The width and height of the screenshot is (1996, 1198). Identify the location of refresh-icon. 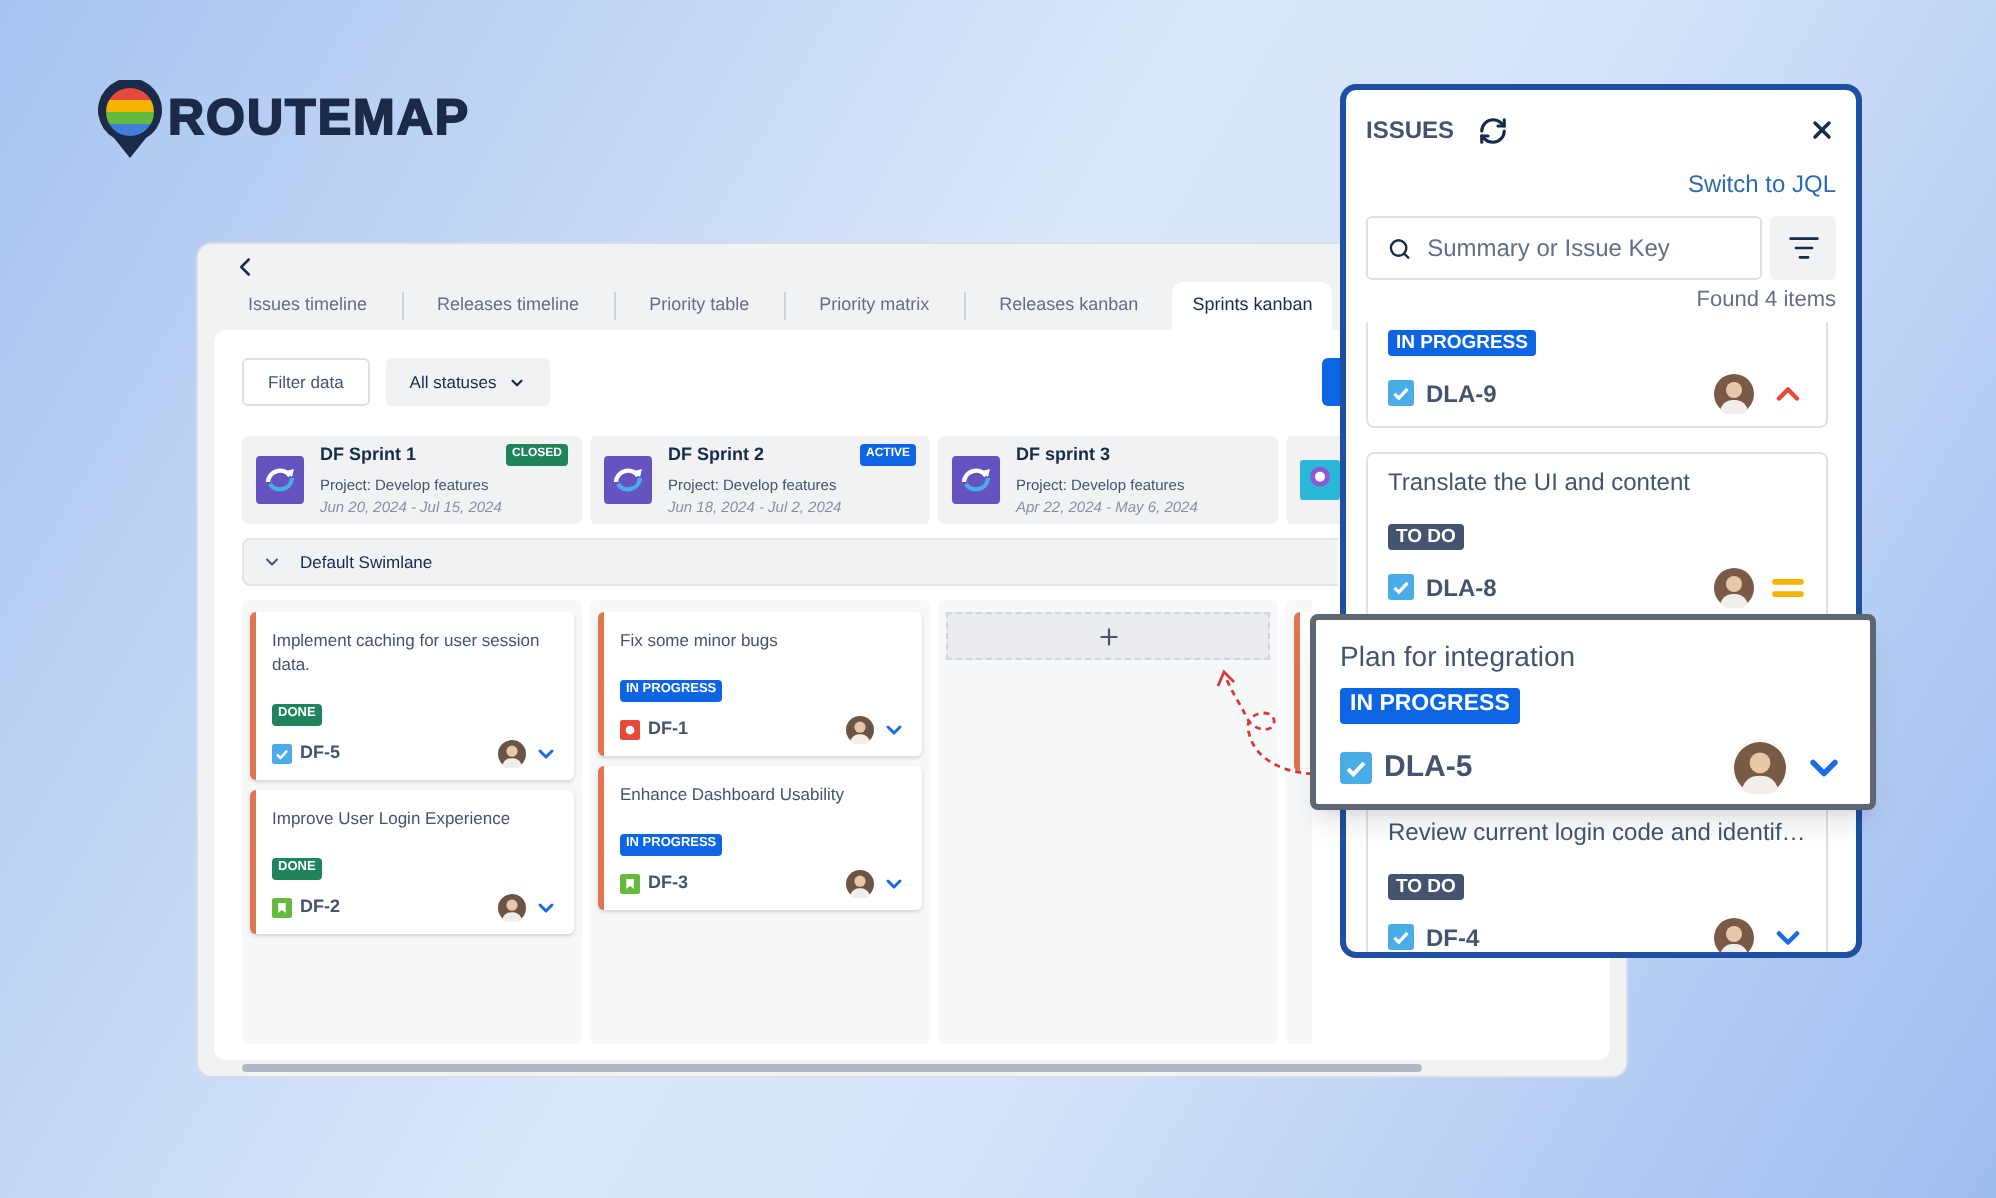
(1493, 130).